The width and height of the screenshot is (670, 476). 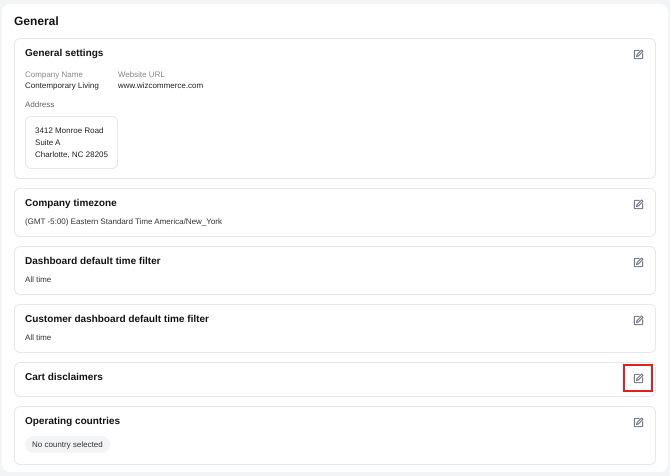 I want to click on field-label: Website URL, so click(x=142, y=75).